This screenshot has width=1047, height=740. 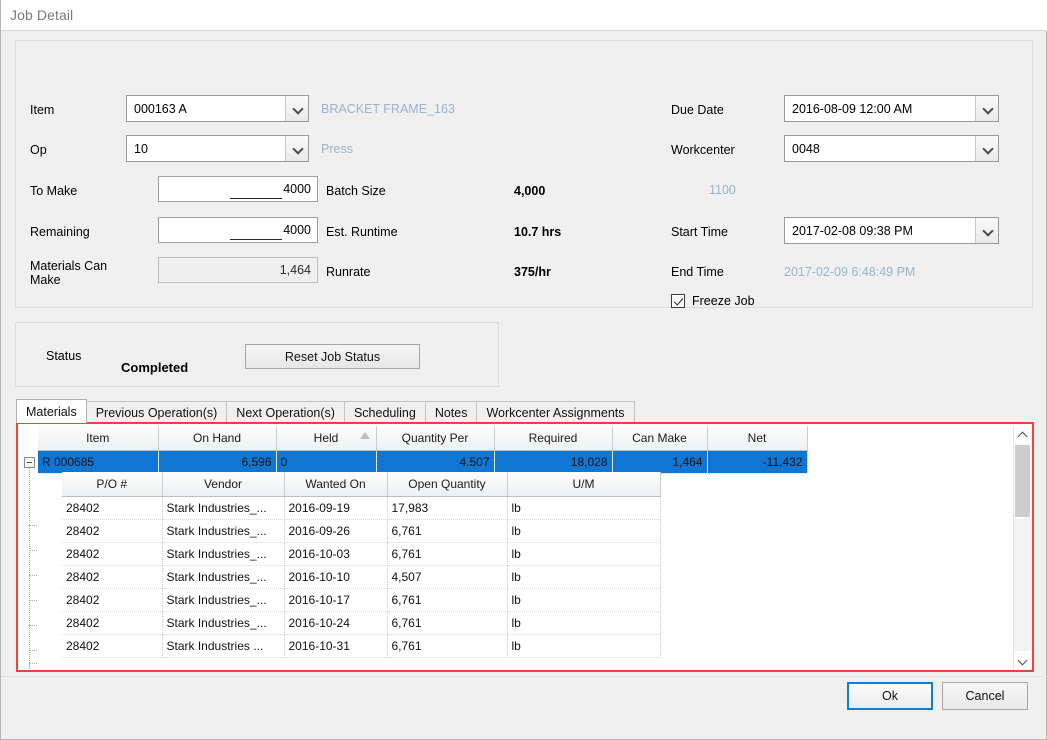 I want to click on end-time-value: 2017-02-09 6:48:49 PM, so click(x=850, y=272).